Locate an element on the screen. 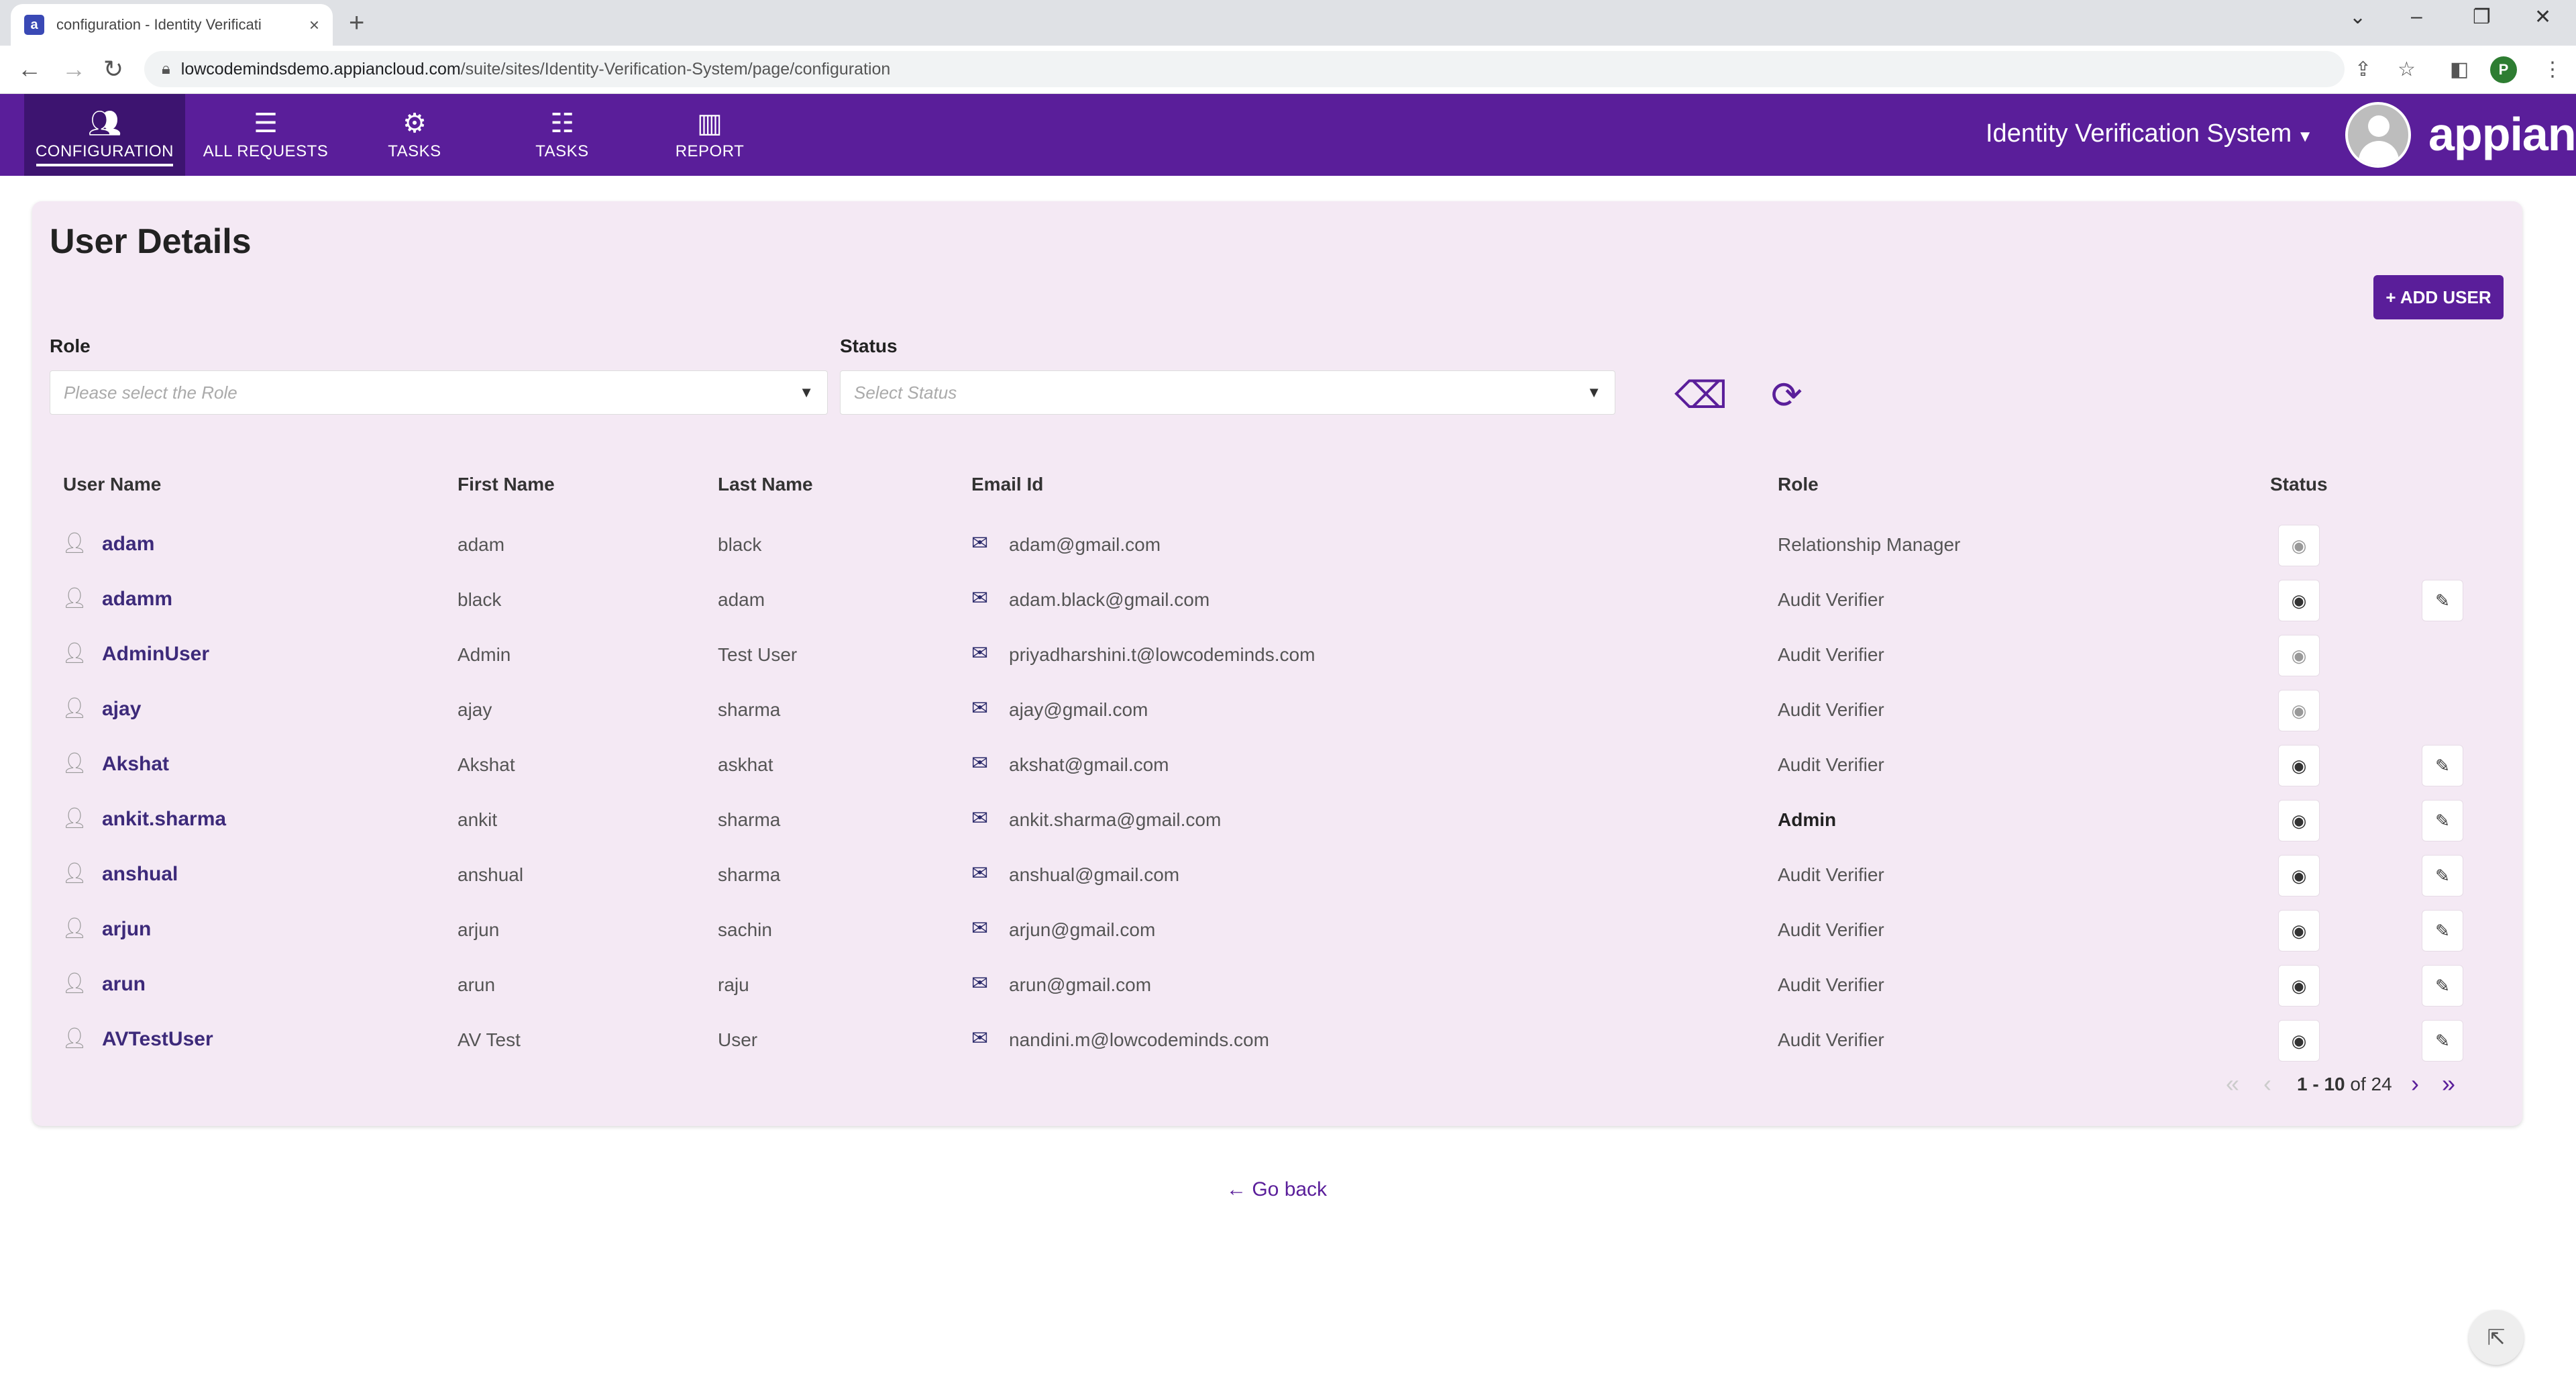 The width and height of the screenshot is (2576, 1387). col-header-first-name: First Name is located at coordinates (506, 484).